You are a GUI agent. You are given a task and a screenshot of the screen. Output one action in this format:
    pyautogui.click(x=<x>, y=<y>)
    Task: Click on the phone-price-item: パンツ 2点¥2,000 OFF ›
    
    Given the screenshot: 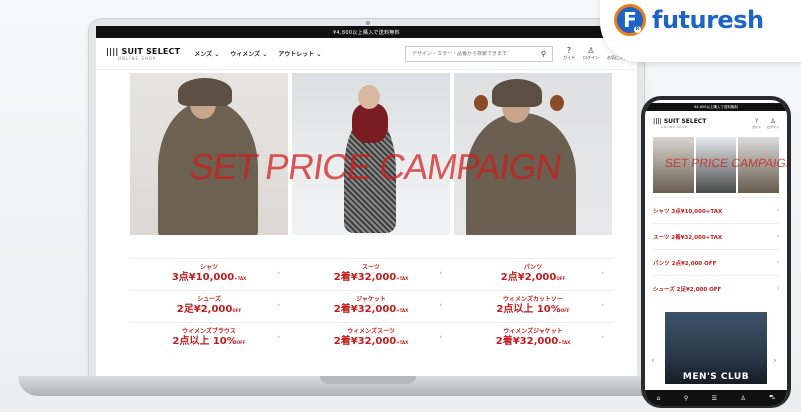 What is the action you would take?
    pyautogui.click(x=716, y=262)
    